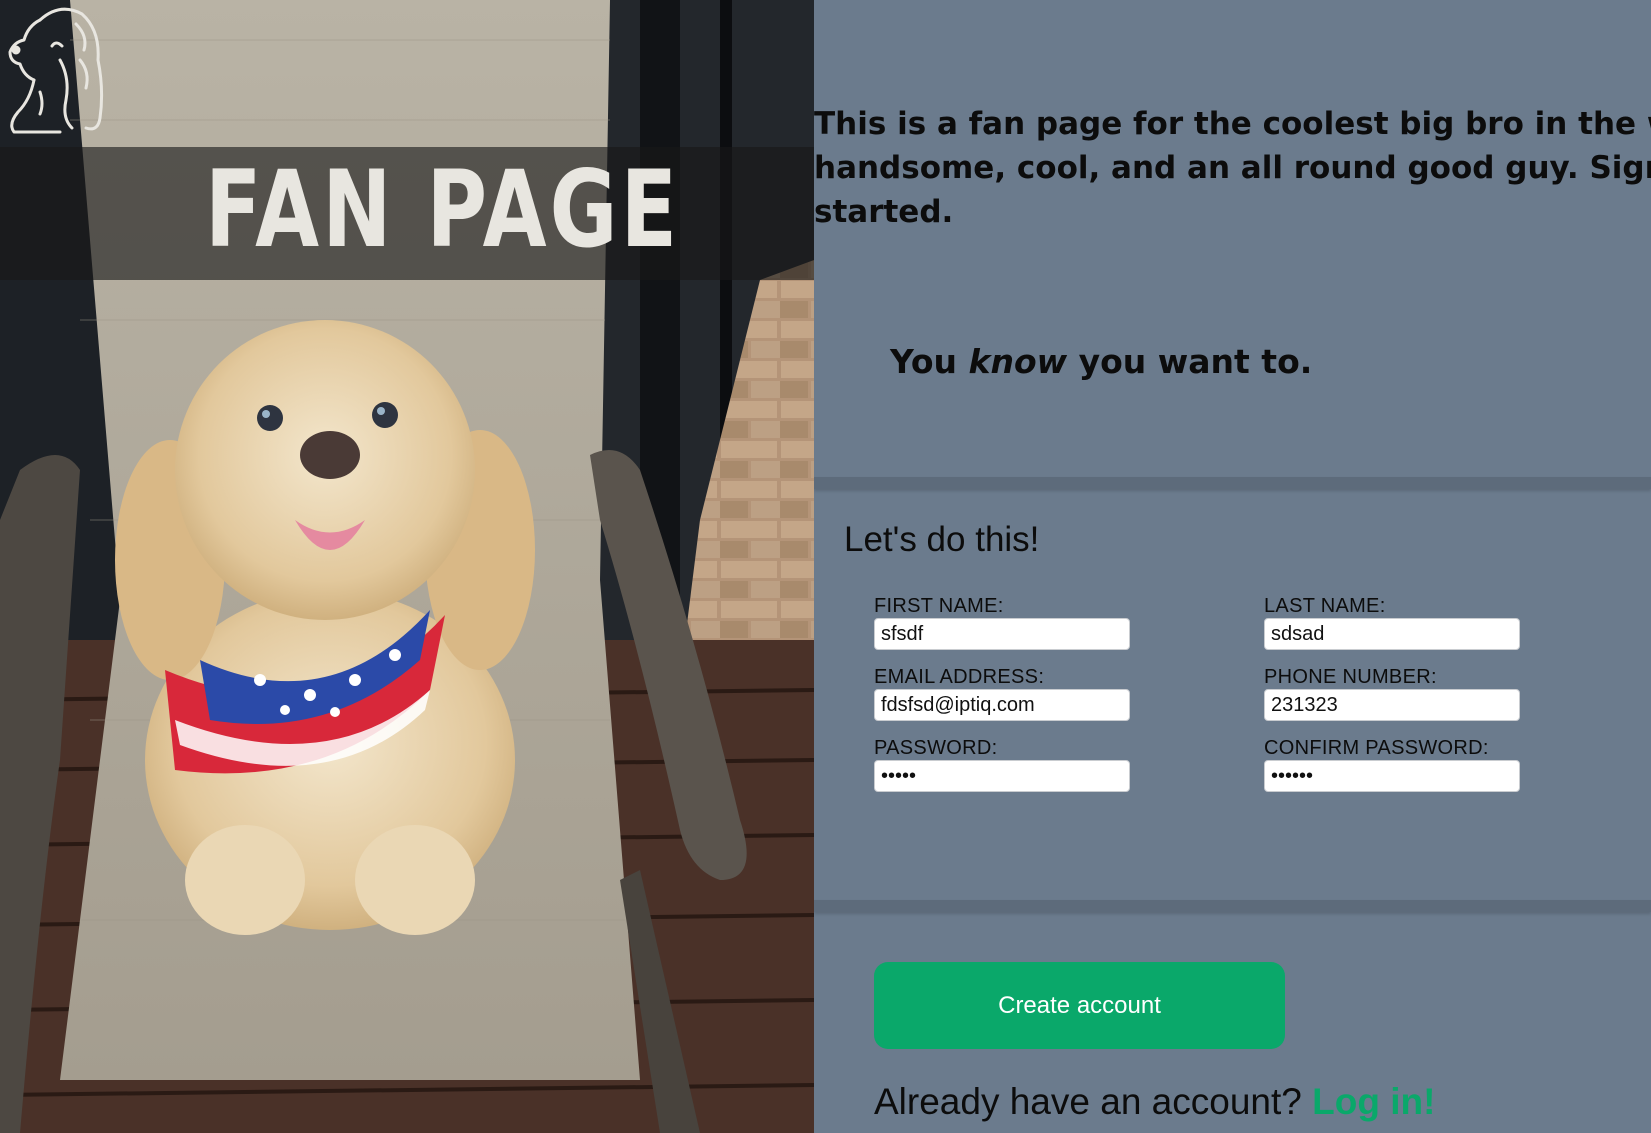 Image resolution: width=1651 pixels, height=1133 pixels. I want to click on first-name-label: FIRST NAME:, so click(939, 606).